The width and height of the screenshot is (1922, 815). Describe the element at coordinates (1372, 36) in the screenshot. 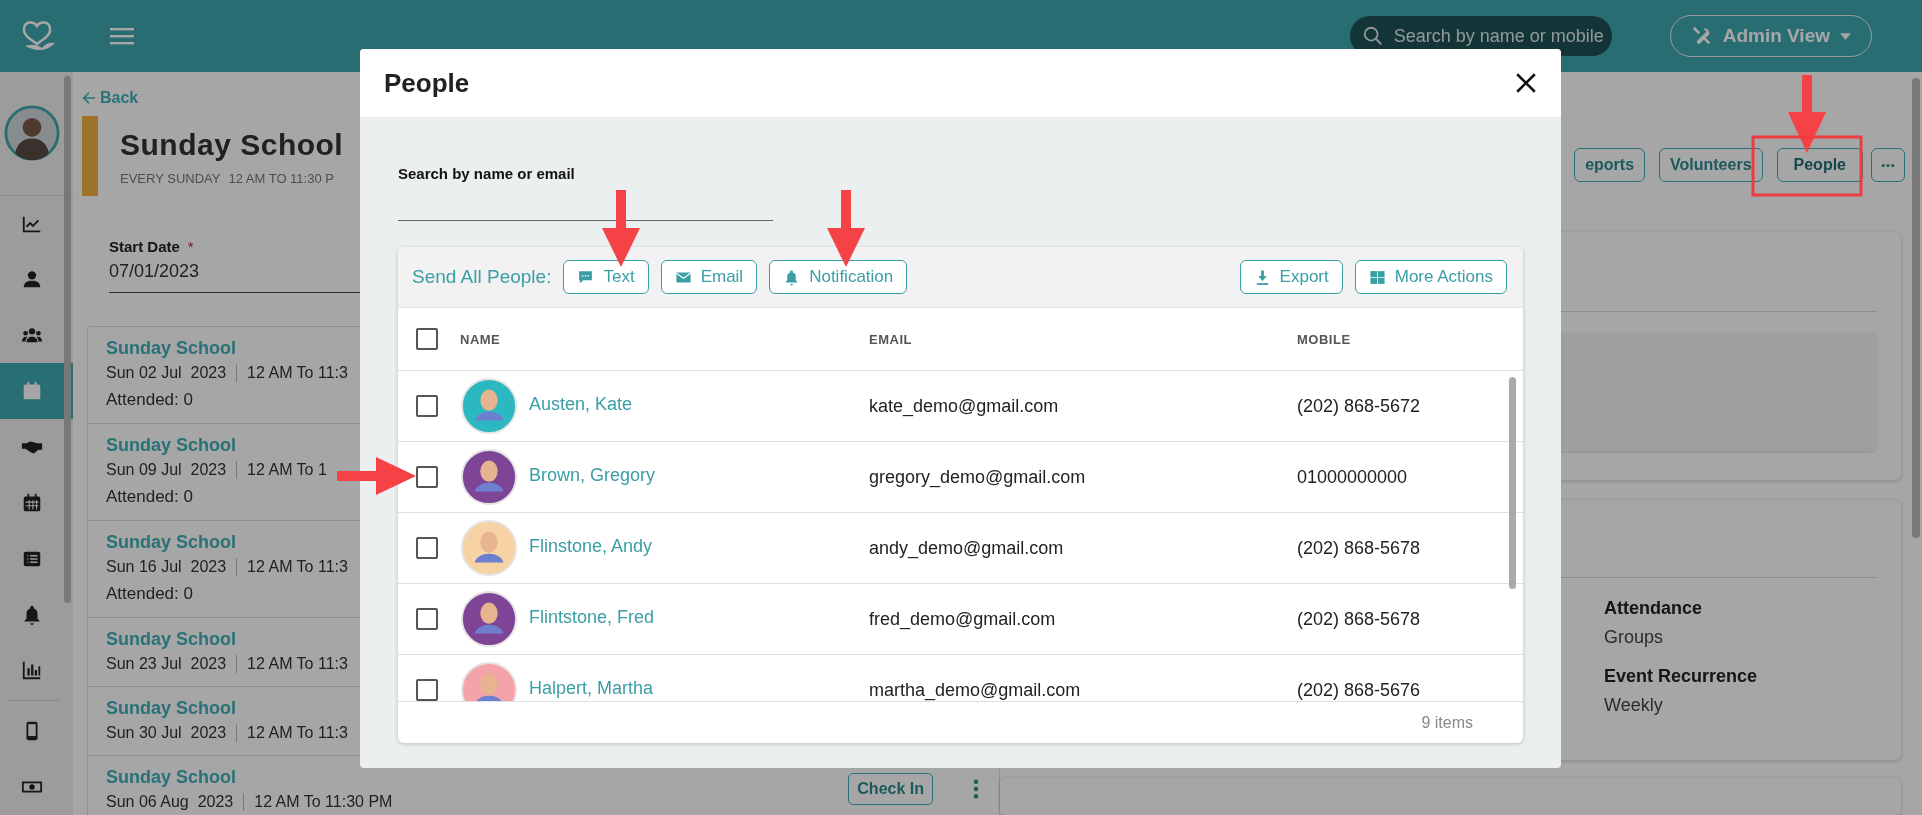

I see `search-icon` at that location.